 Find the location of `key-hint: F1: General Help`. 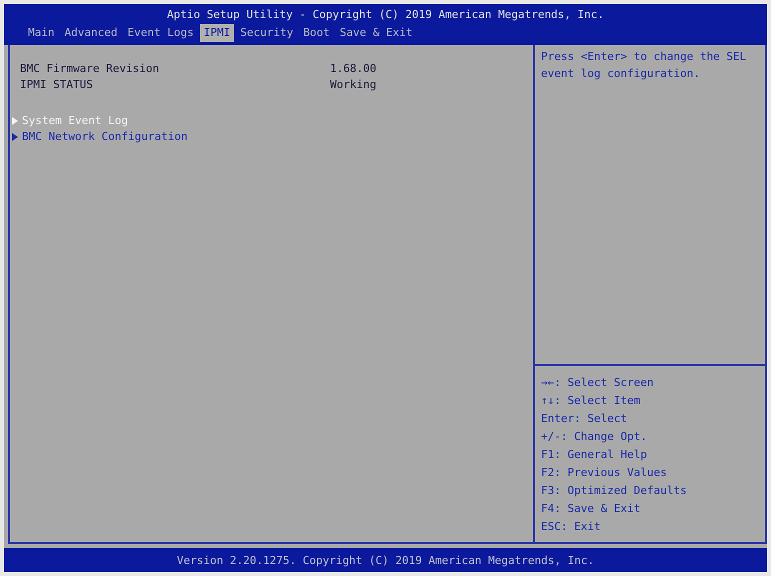

key-hint: F1: General Help is located at coordinates (594, 455).